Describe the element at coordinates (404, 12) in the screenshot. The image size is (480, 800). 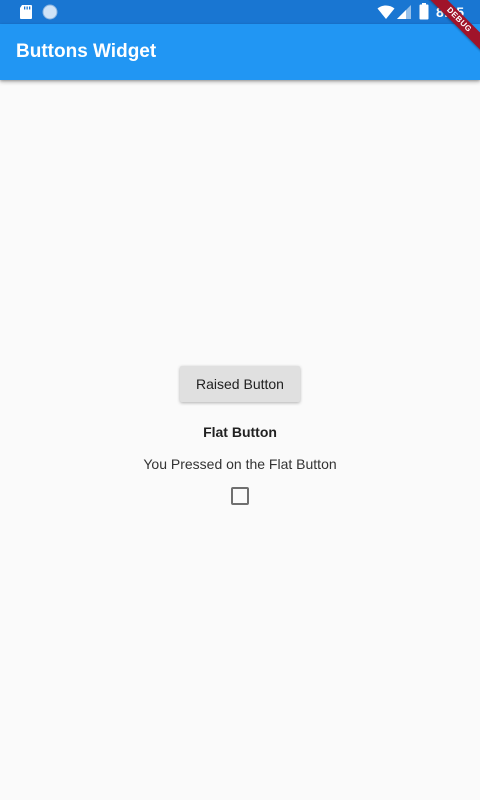
I see `signal-icon` at that location.